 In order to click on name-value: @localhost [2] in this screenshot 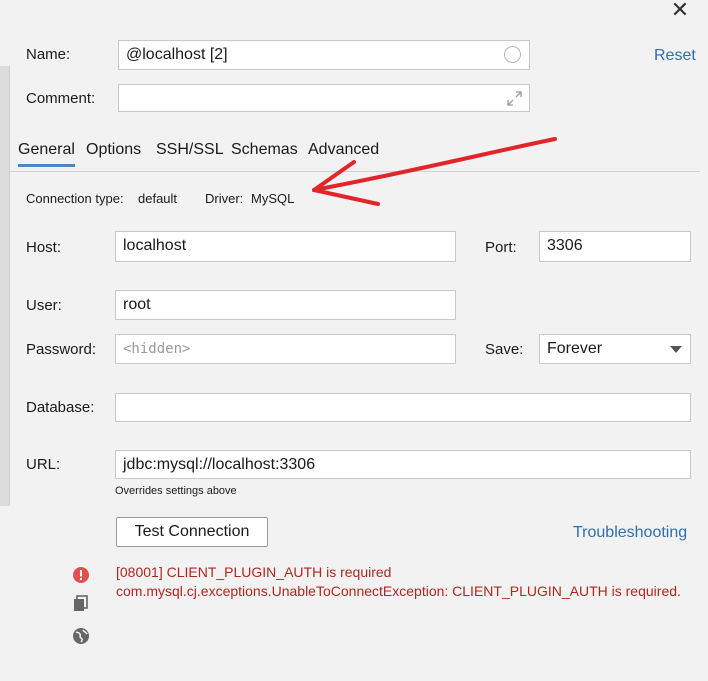, I will do `click(177, 54)`.